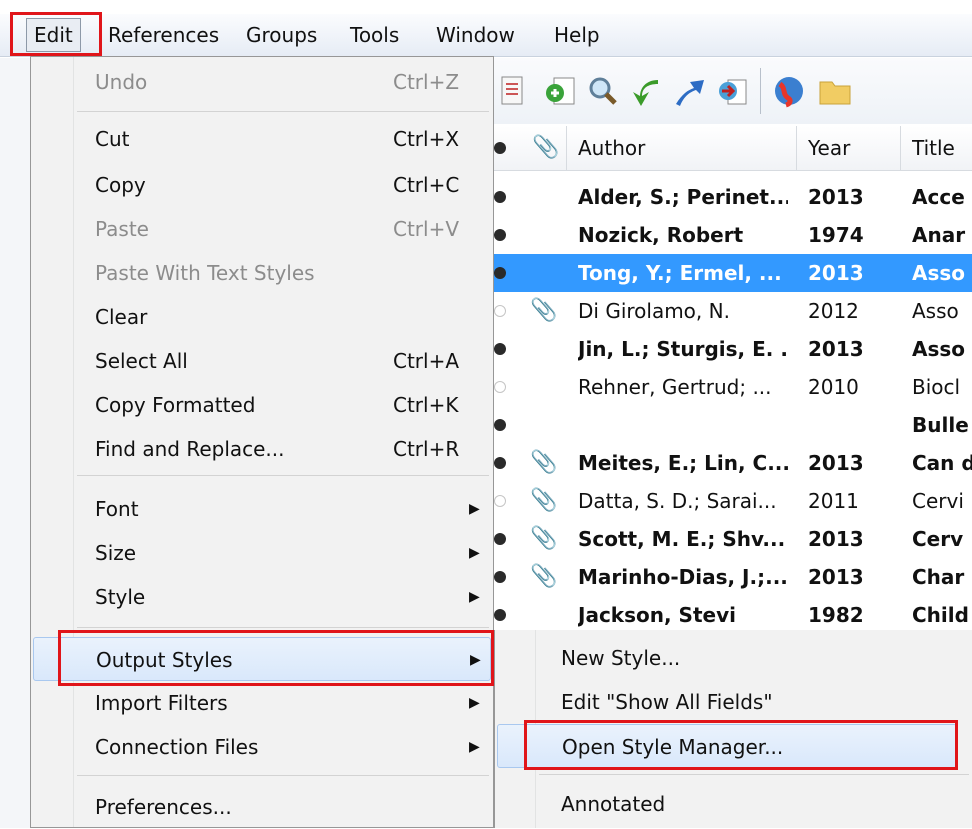 This screenshot has height=829, width=972. I want to click on menu-item-copy: Copy Ctrl+C, so click(262, 185).